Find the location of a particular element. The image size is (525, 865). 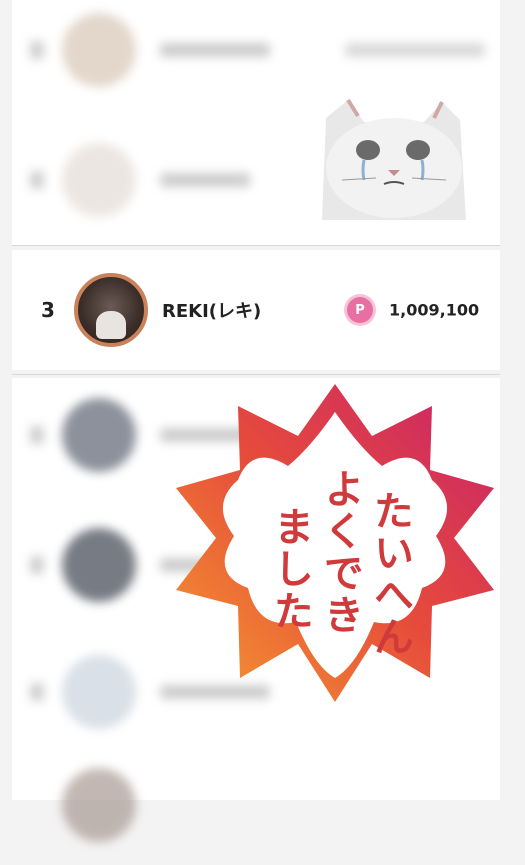

avatar is located at coordinates (111, 310).